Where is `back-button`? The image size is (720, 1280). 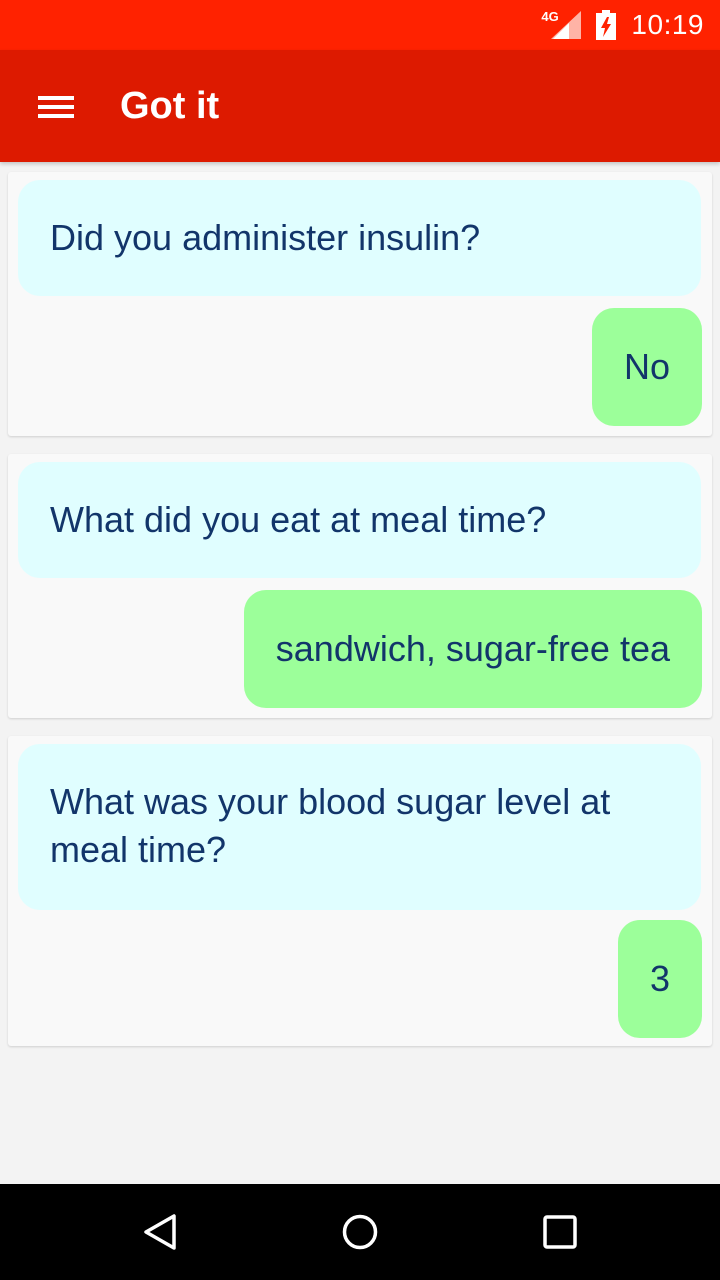
back-button is located at coordinates (160, 1232).